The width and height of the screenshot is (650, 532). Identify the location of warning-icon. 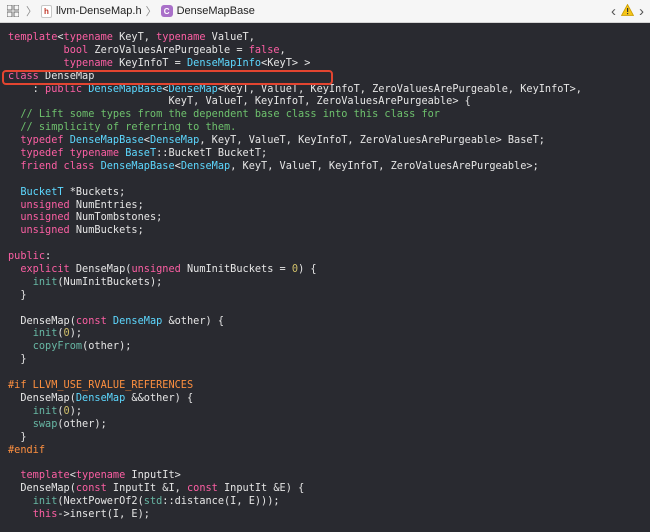
(627, 11).